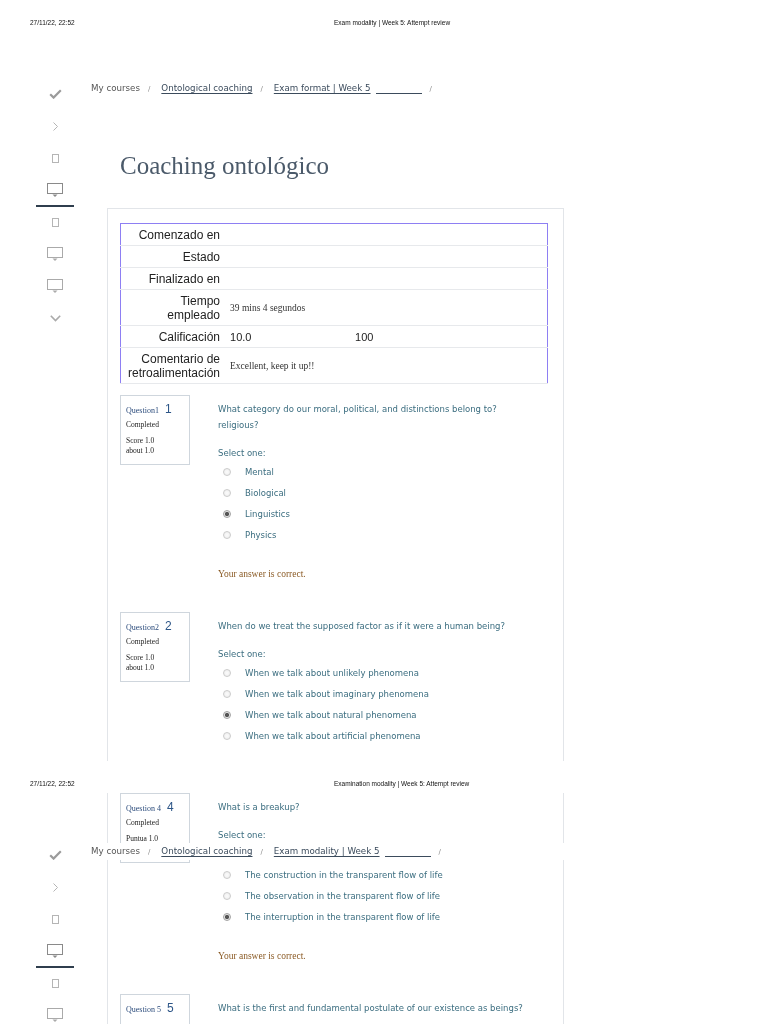 The width and height of the screenshot is (768, 1024). I want to click on row-label: Calificación, so click(173, 336).